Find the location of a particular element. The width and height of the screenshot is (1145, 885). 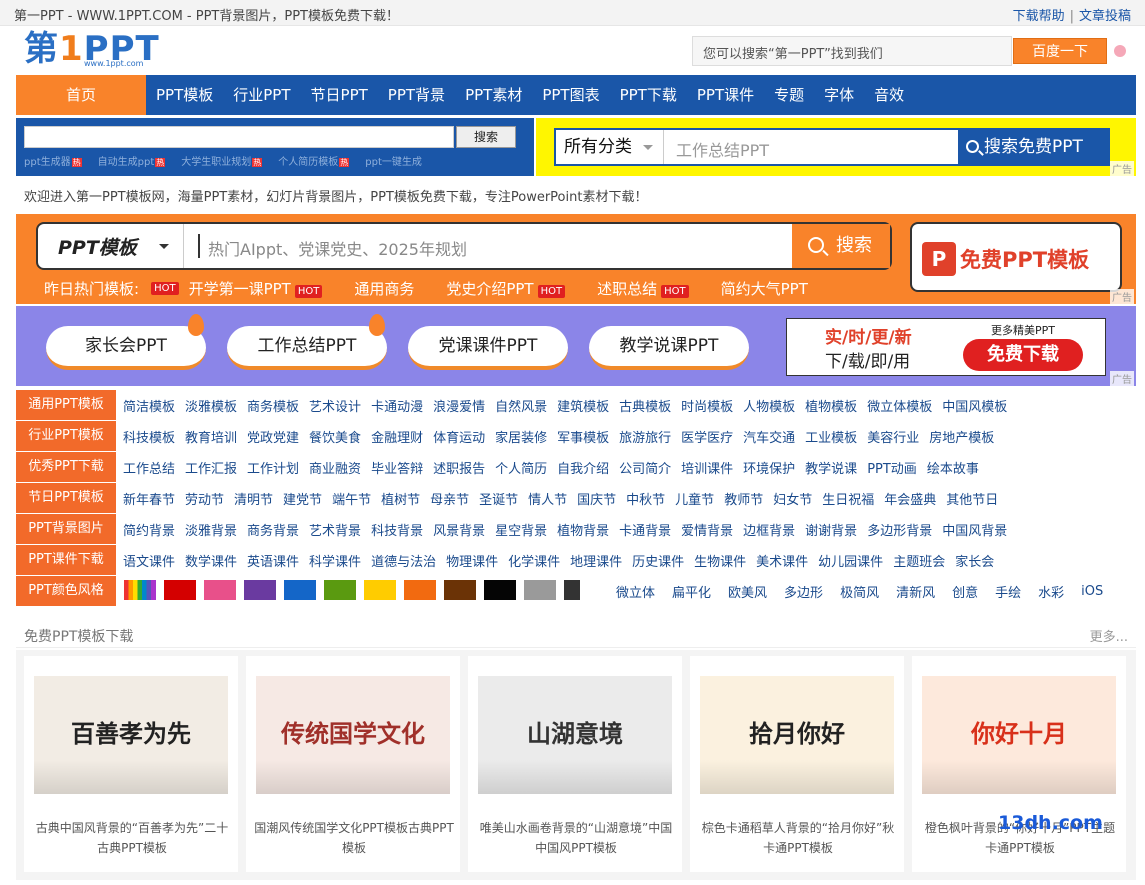

category-link: 工作汇报 is located at coordinates (211, 467).